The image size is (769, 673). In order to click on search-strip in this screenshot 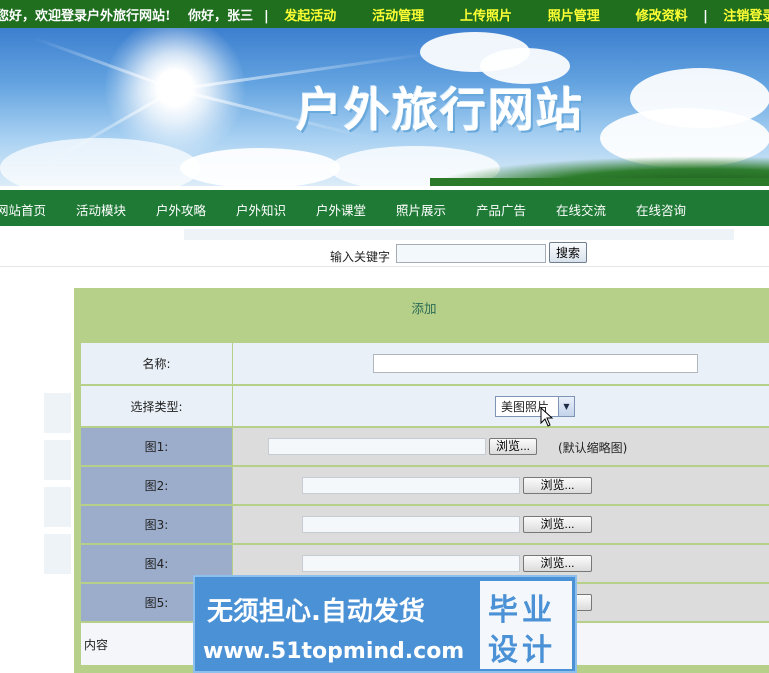, I will do `click(459, 234)`.